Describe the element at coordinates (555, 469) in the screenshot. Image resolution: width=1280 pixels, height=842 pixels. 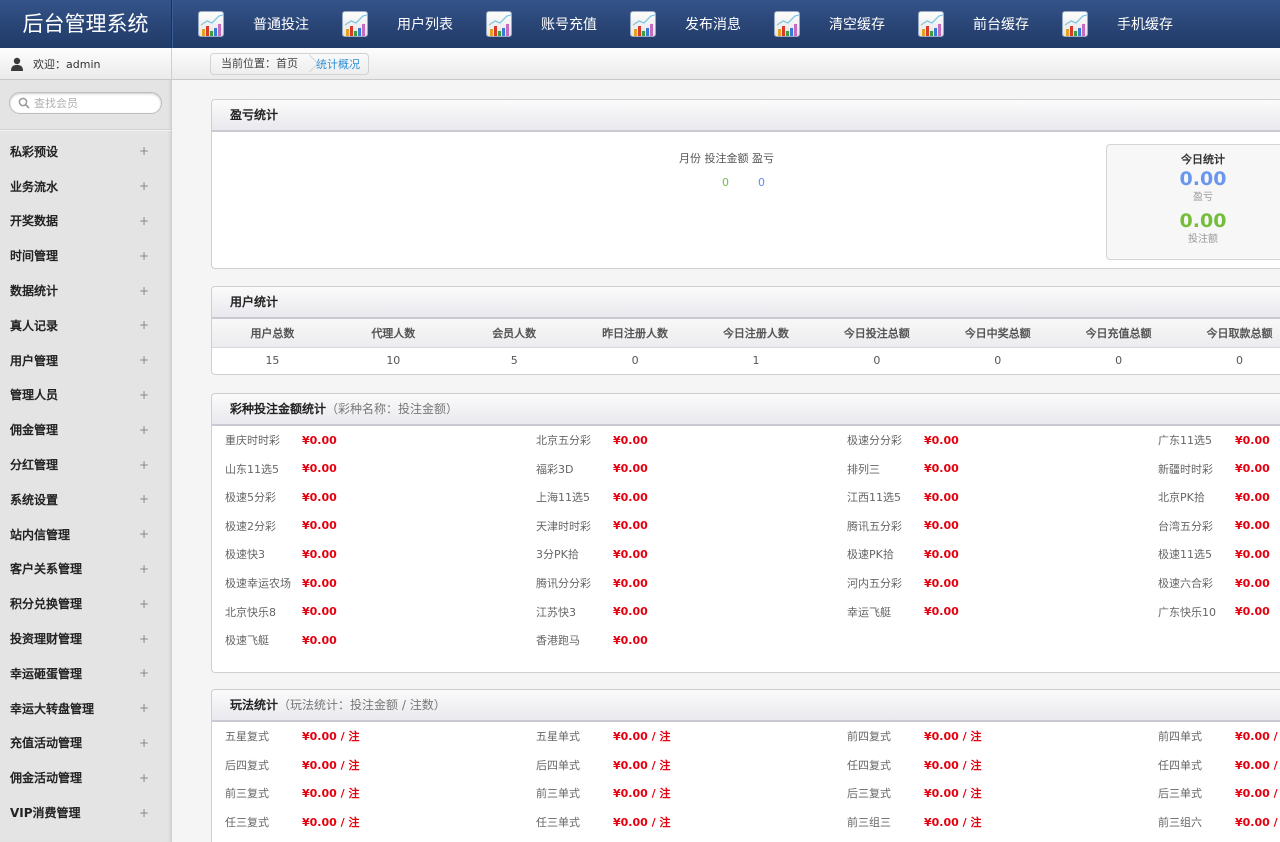
I see `stat-name: 福彩3D` at that location.